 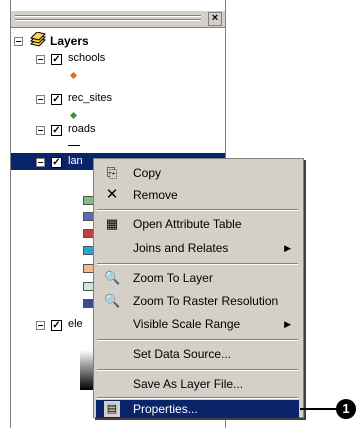 What do you see at coordinates (74, 145) in the screenshot?
I see `line-symbol-icon` at bounding box center [74, 145].